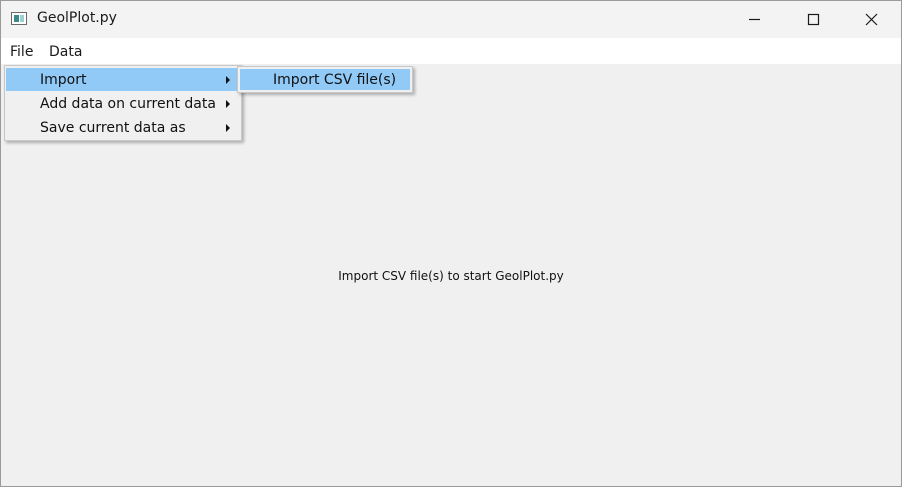  What do you see at coordinates (123, 79) in the screenshot?
I see `menu-item-import: Import` at bounding box center [123, 79].